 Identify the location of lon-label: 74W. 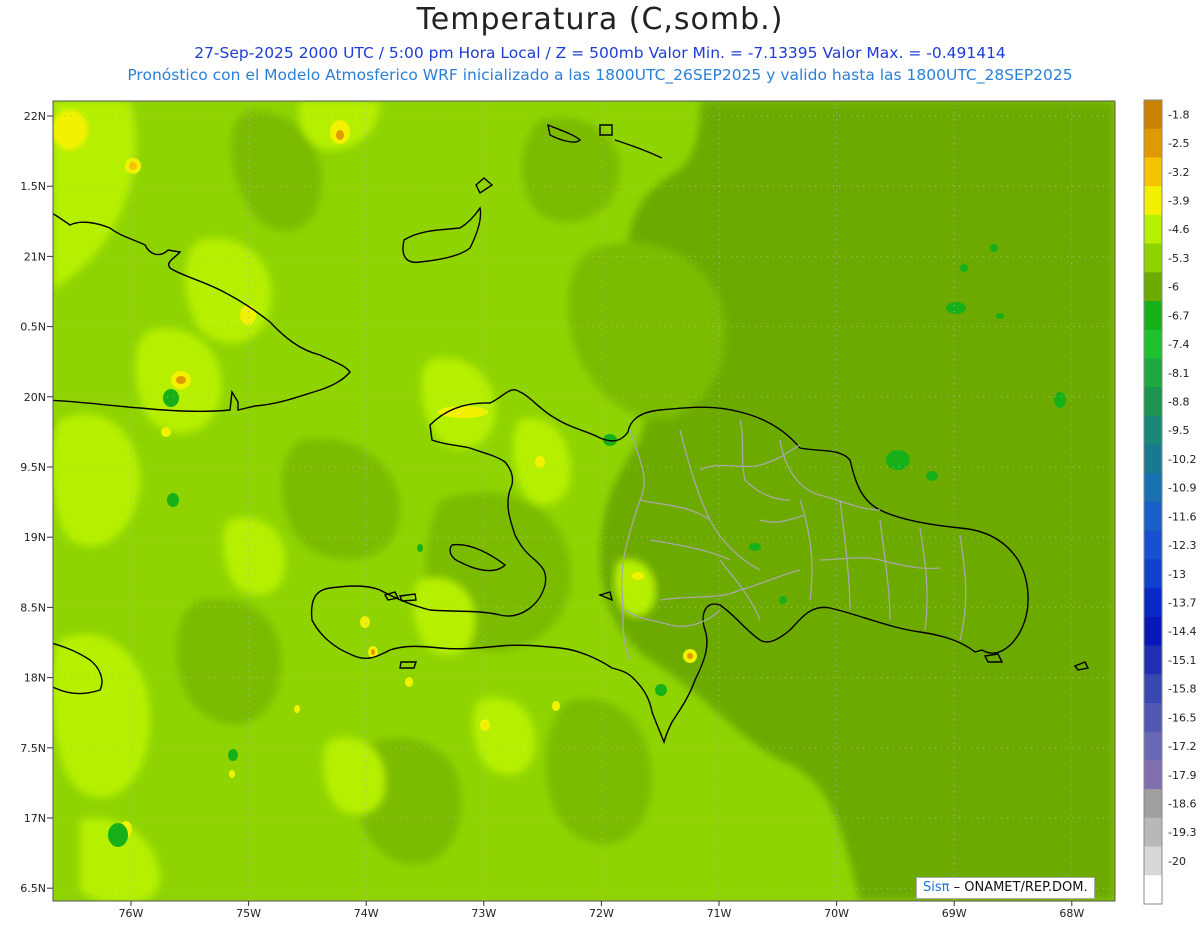
(366, 913).